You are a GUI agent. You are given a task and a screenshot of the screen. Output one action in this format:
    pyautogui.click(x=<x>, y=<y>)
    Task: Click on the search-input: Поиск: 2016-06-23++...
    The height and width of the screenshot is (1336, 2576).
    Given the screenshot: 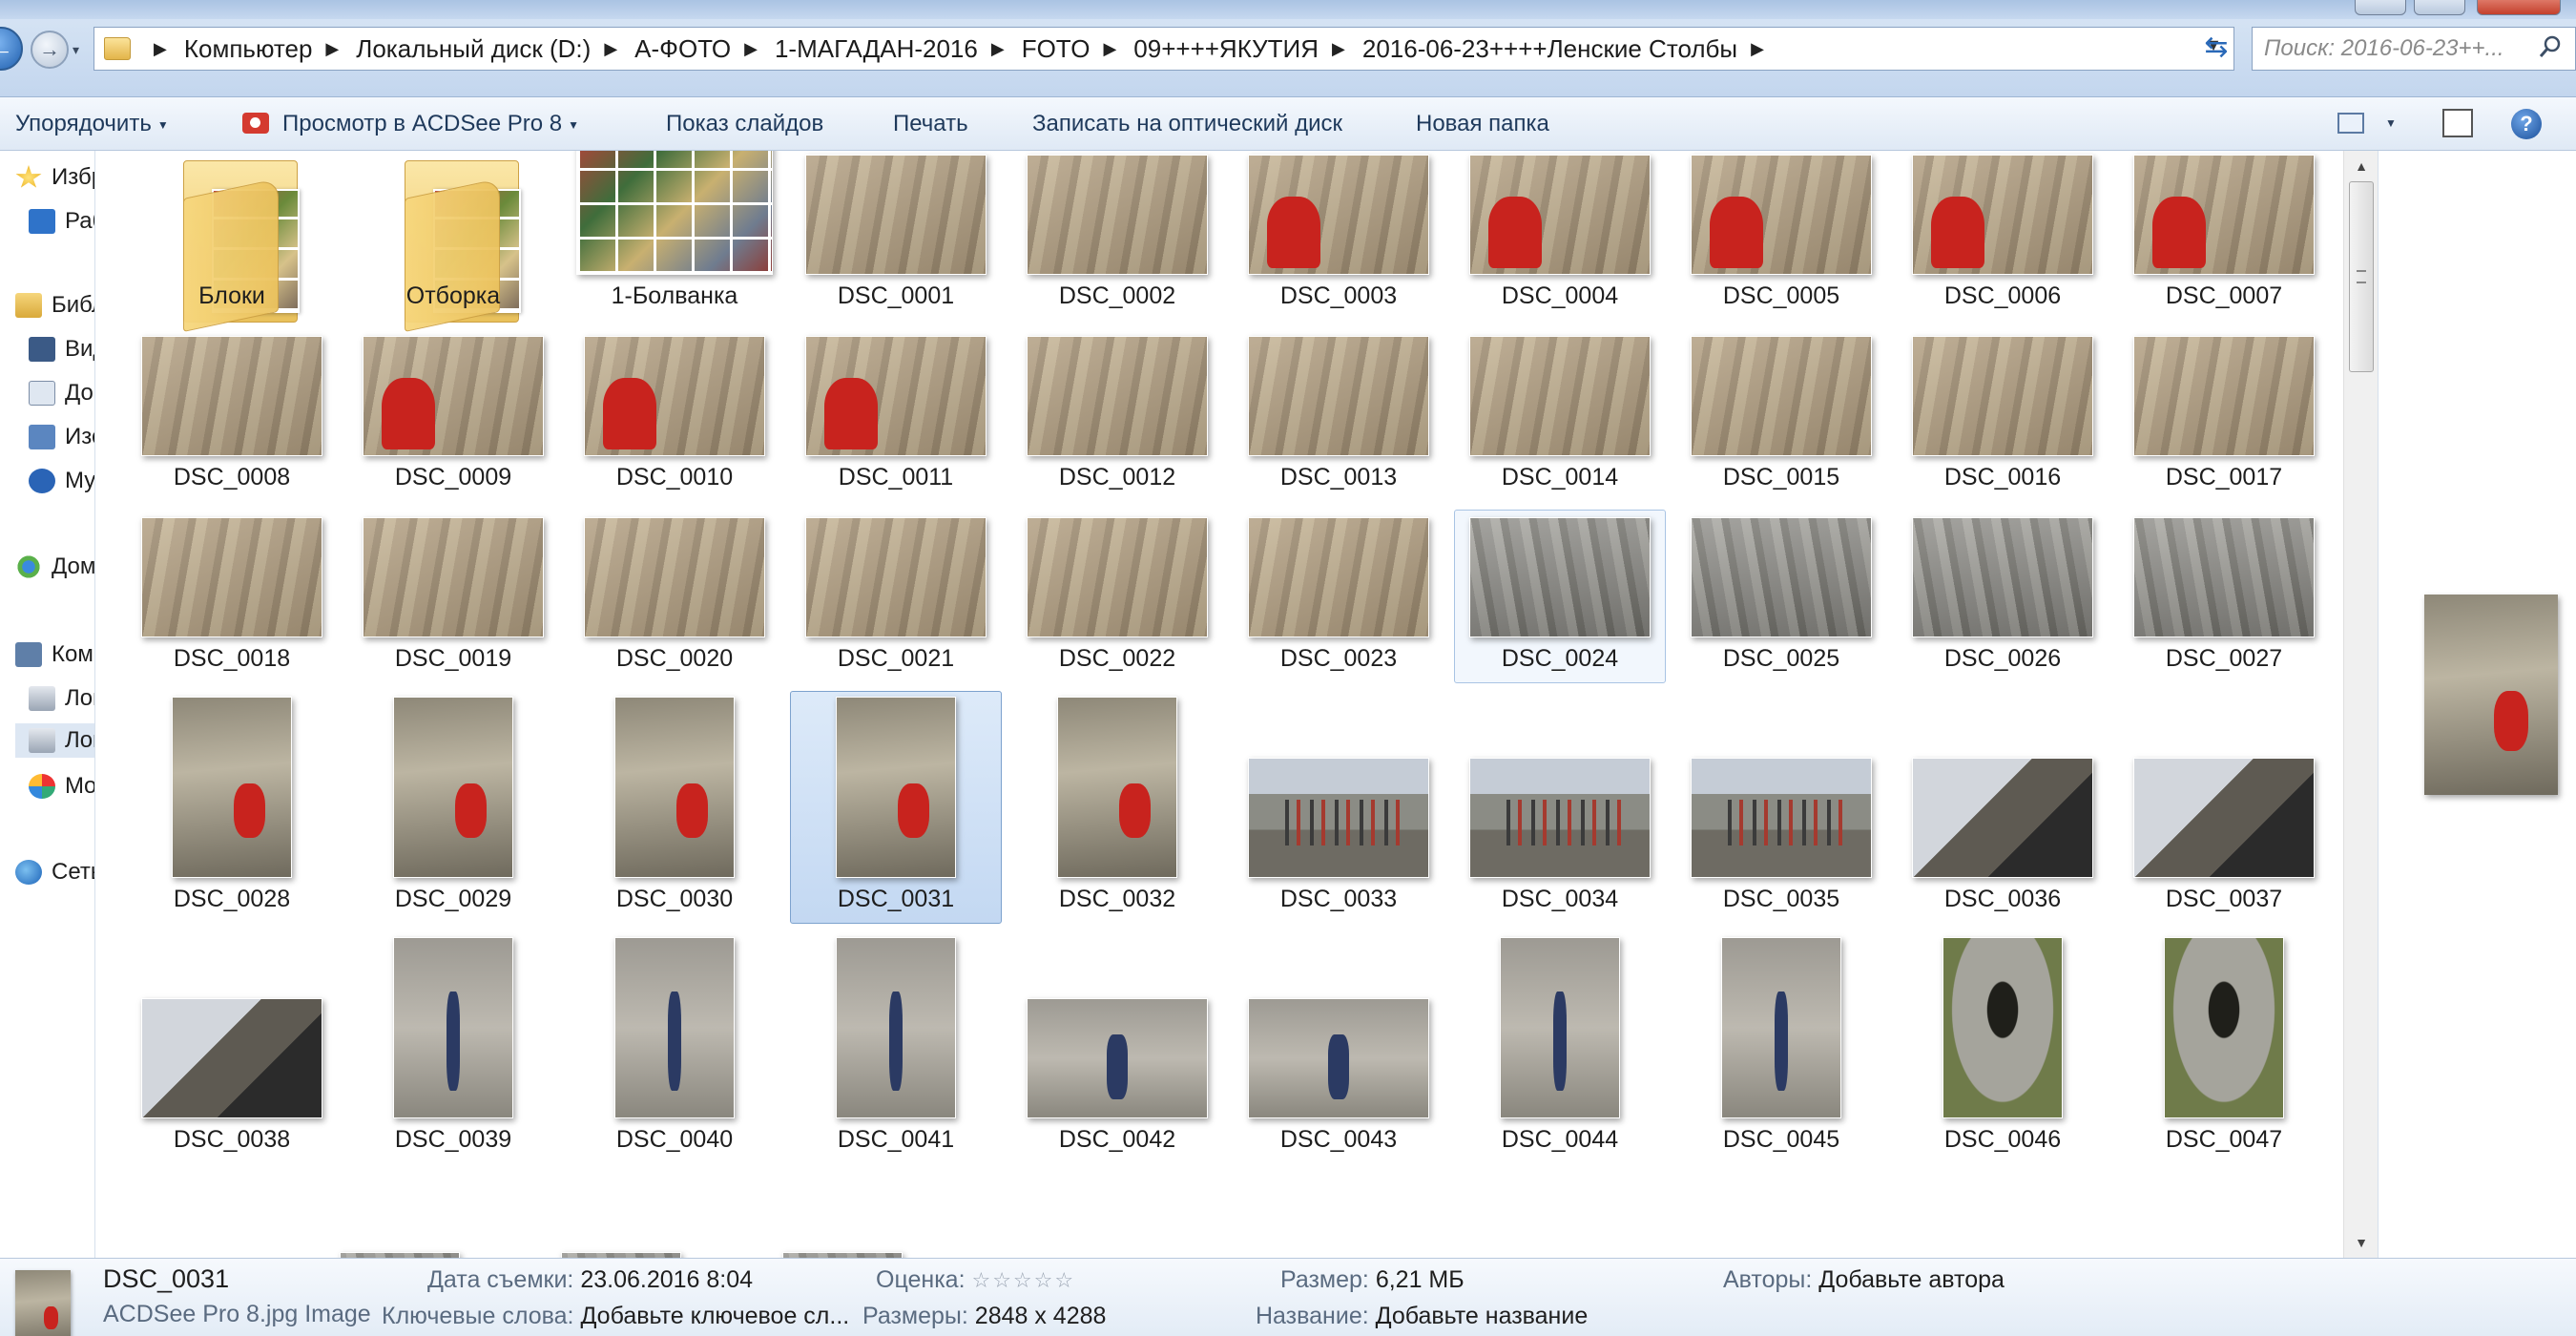 What is the action you would take?
    pyautogui.click(x=2414, y=49)
    